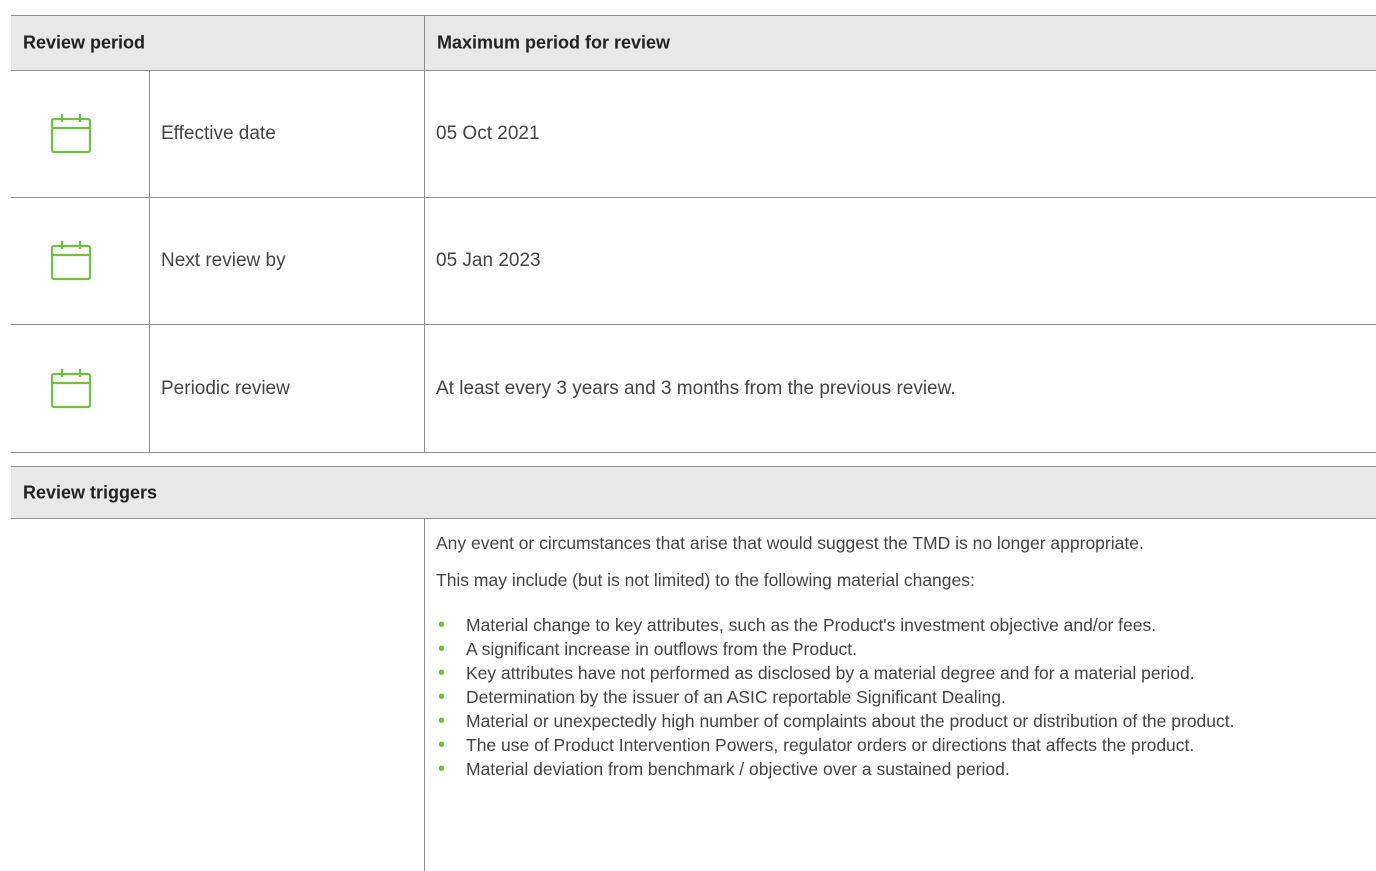 The width and height of the screenshot is (1376, 871). What do you see at coordinates (149, 262) in the screenshot?
I see `column-divider-icon` at bounding box center [149, 262].